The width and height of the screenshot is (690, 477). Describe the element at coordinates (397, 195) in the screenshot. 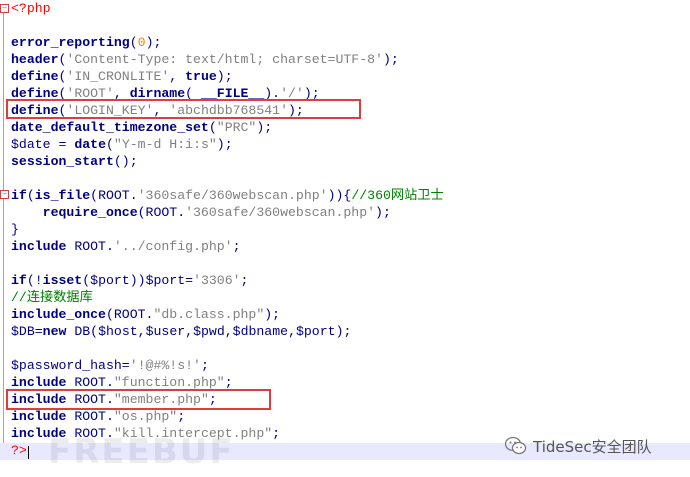

I see `code-token: //360网站卫士` at that location.